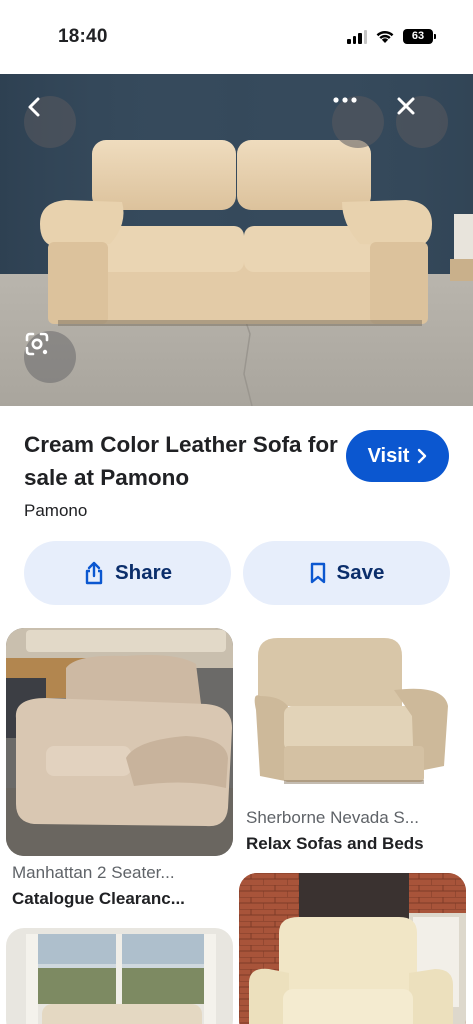 This screenshot has width=473, height=1024. Describe the element at coordinates (37, 344) in the screenshot. I see `lens-icon` at that location.